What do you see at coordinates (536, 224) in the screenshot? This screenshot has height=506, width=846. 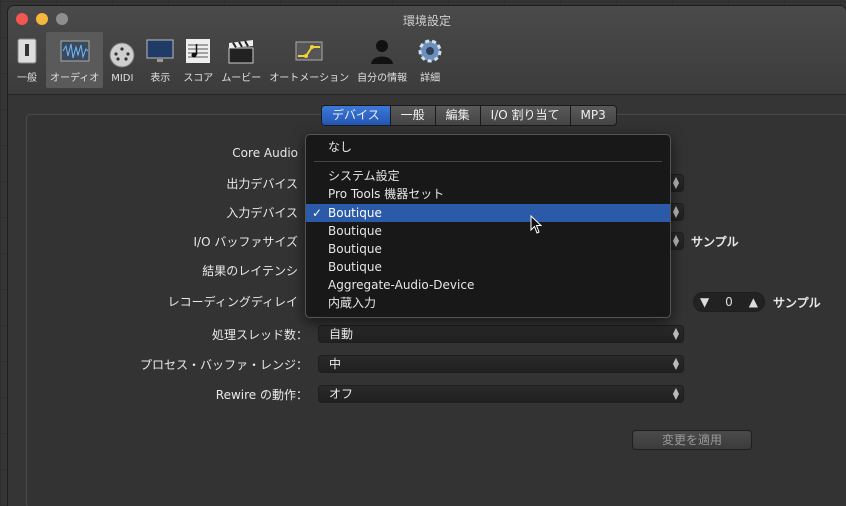 I see `mouse-cursor-icon` at bounding box center [536, 224].